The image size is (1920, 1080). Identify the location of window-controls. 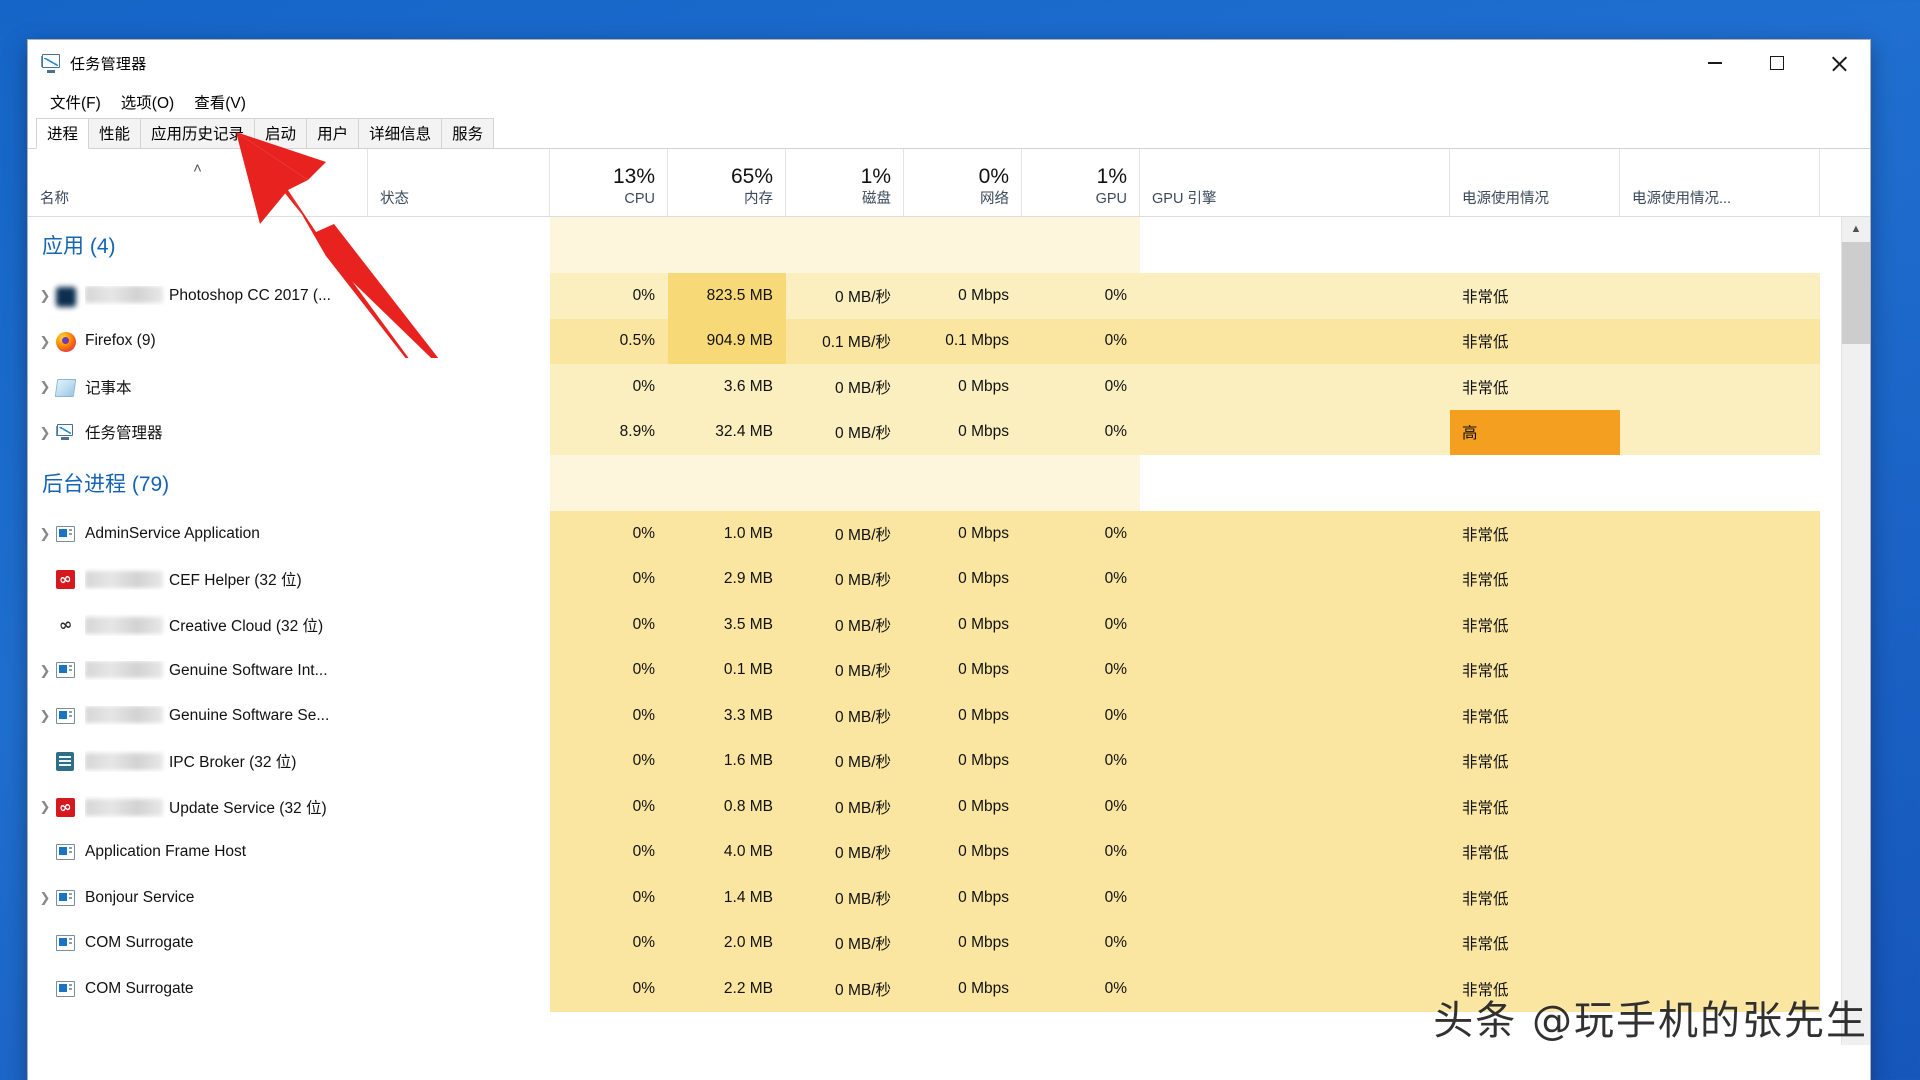
(1777, 63).